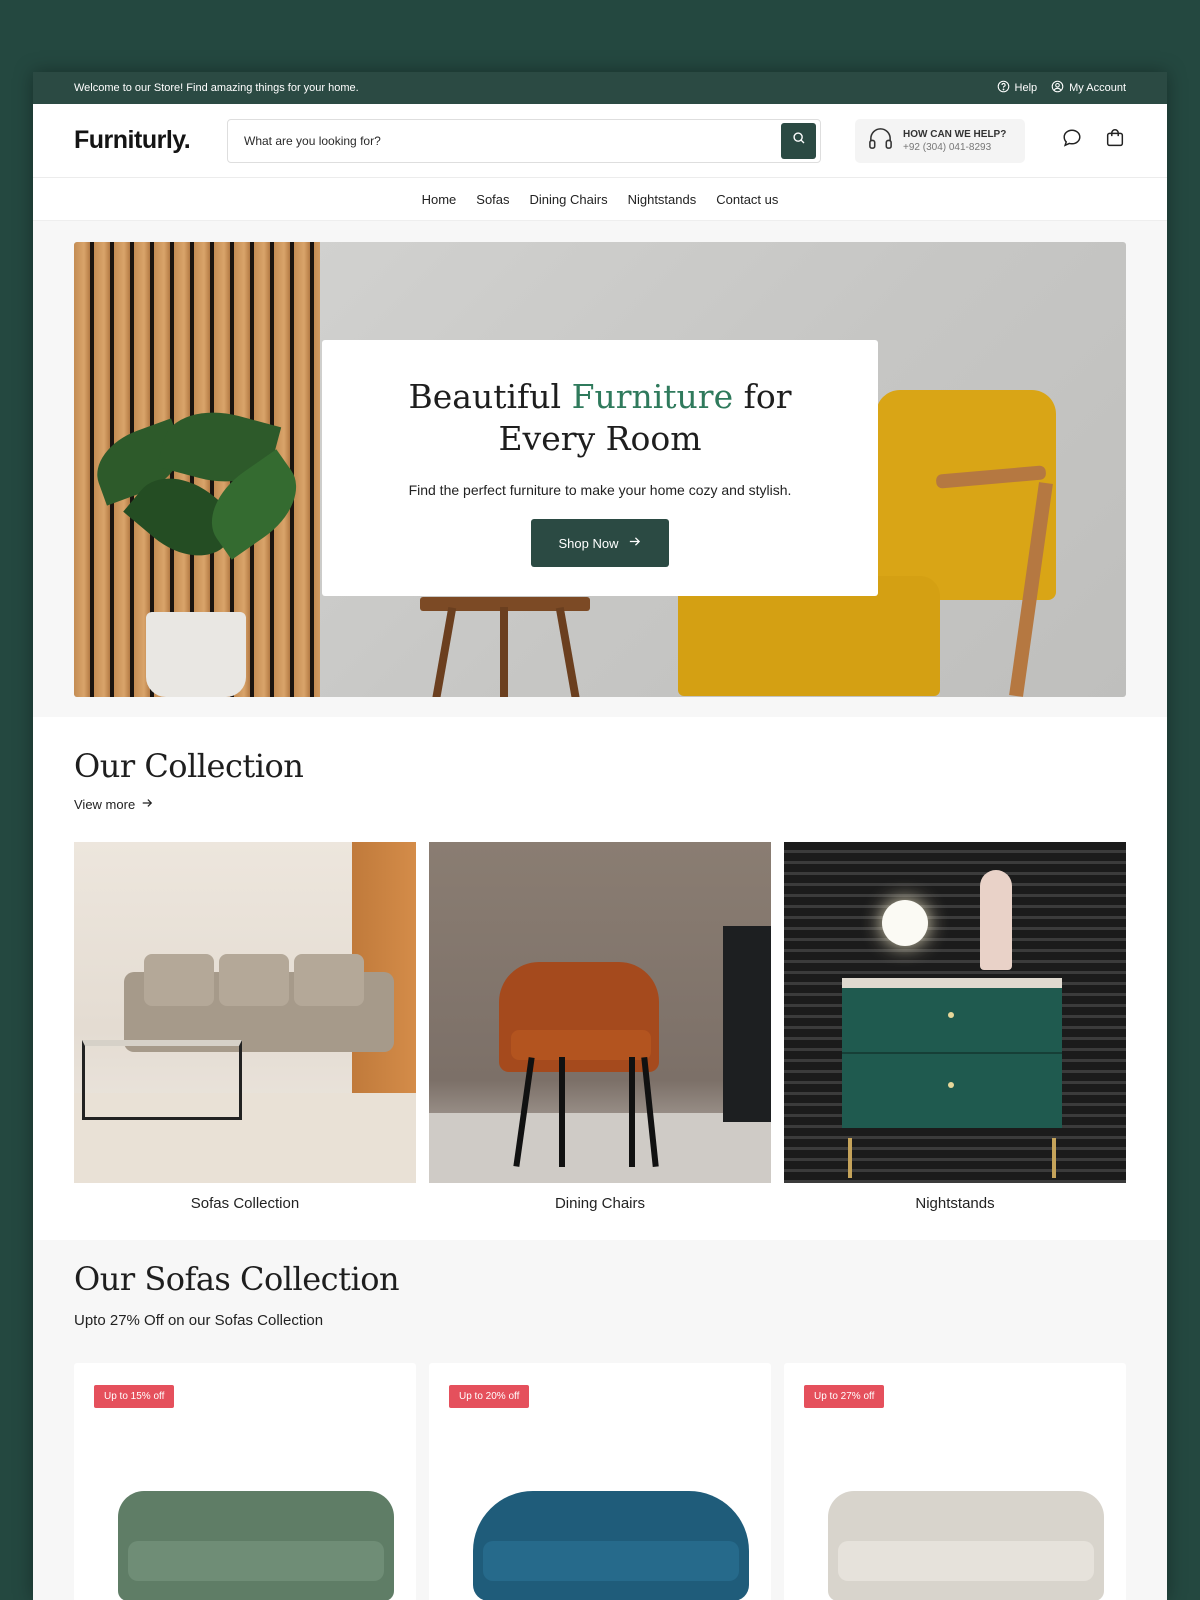 The image size is (1200, 1600). I want to click on my-account-link: My Account, so click(1088, 88).